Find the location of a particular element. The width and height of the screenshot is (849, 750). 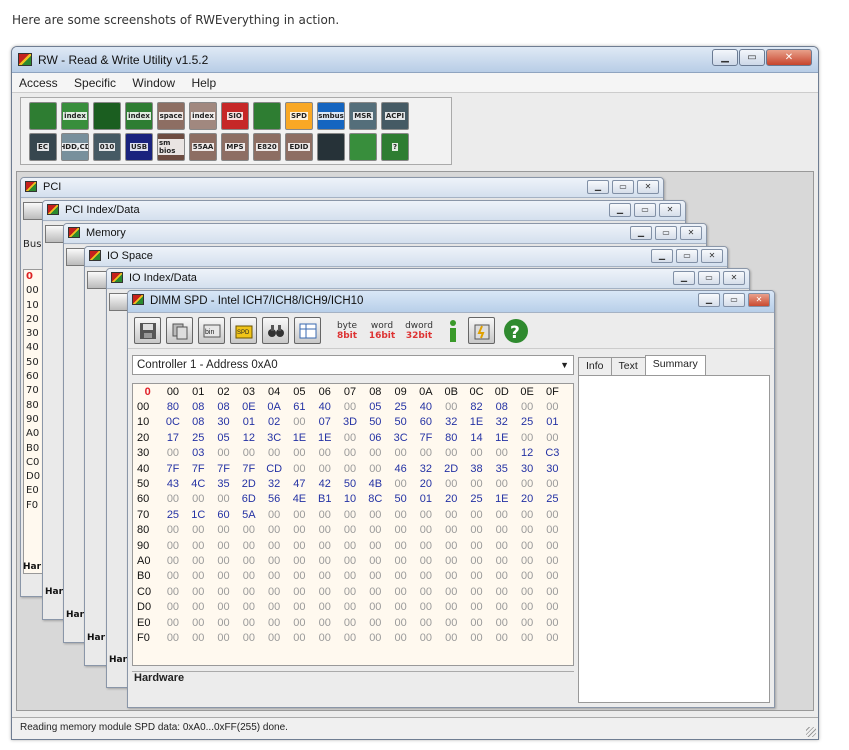

close-button: ✕ is located at coordinates (789, 57).